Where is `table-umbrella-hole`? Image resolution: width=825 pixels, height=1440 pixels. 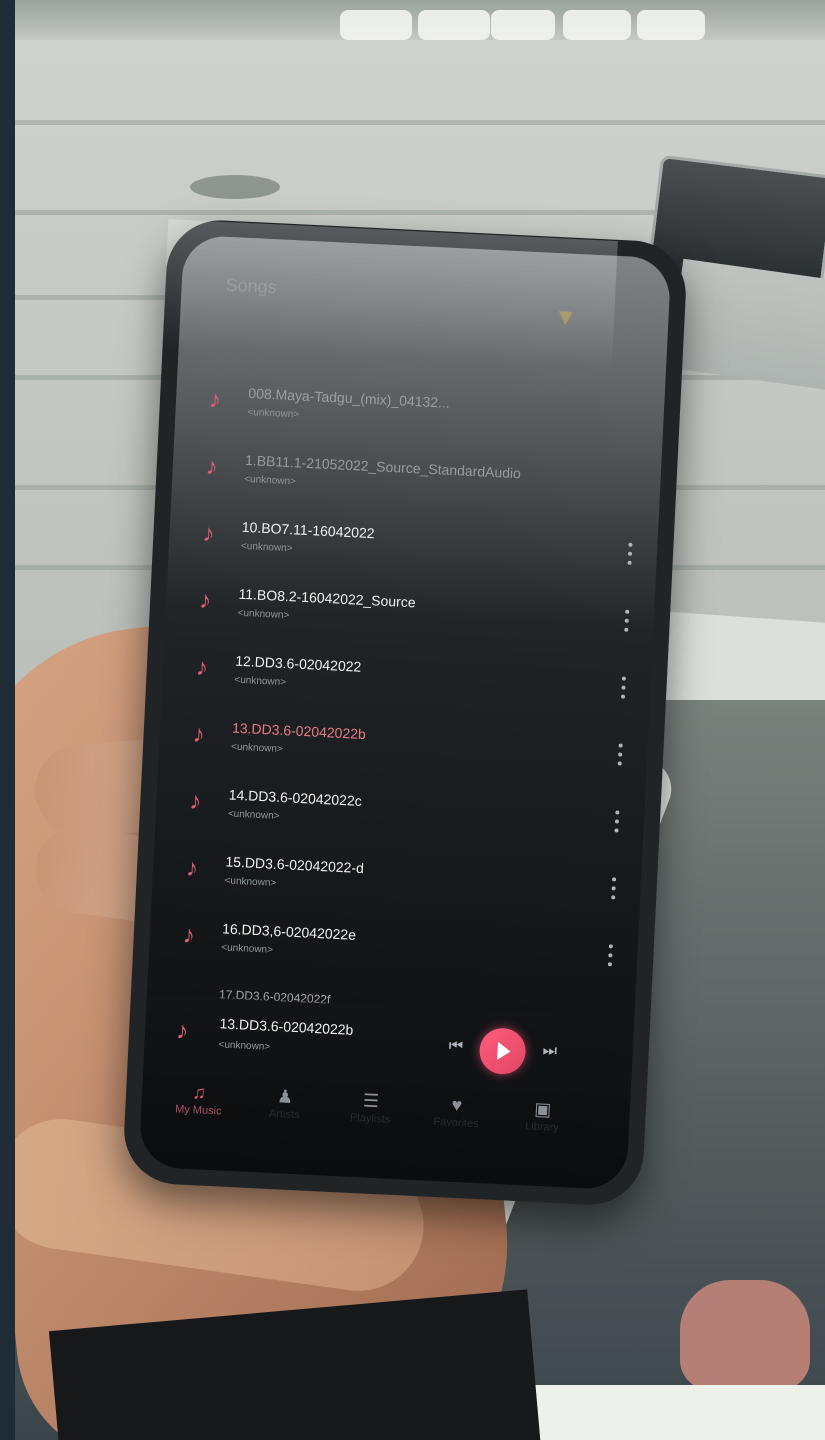
table-umbrella-hole is located at coordinates (235, 187).